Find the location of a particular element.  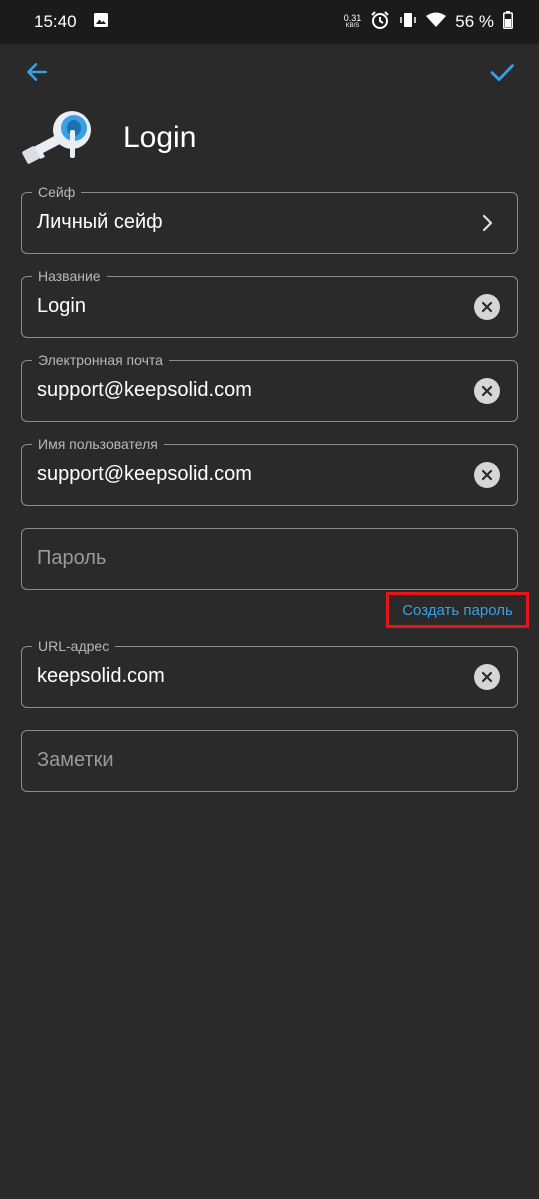

password-field: Пароль is located at coordinates (269, 559).